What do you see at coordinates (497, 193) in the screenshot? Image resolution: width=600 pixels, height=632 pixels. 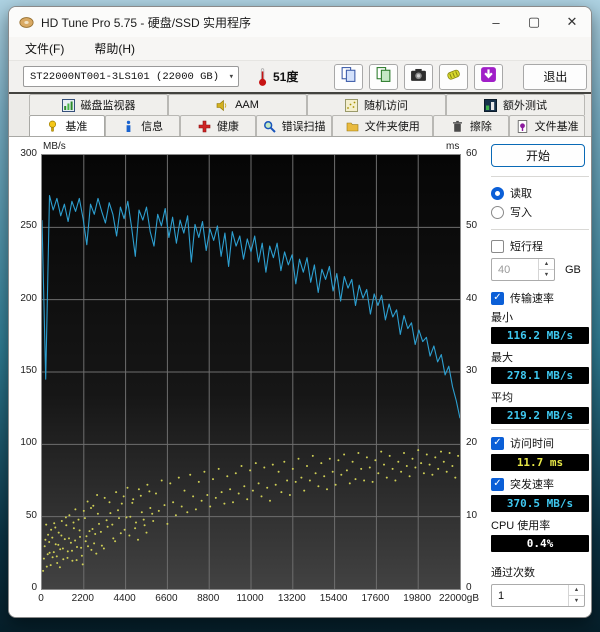 I see `read-radio` at bounding box center [497, 193].